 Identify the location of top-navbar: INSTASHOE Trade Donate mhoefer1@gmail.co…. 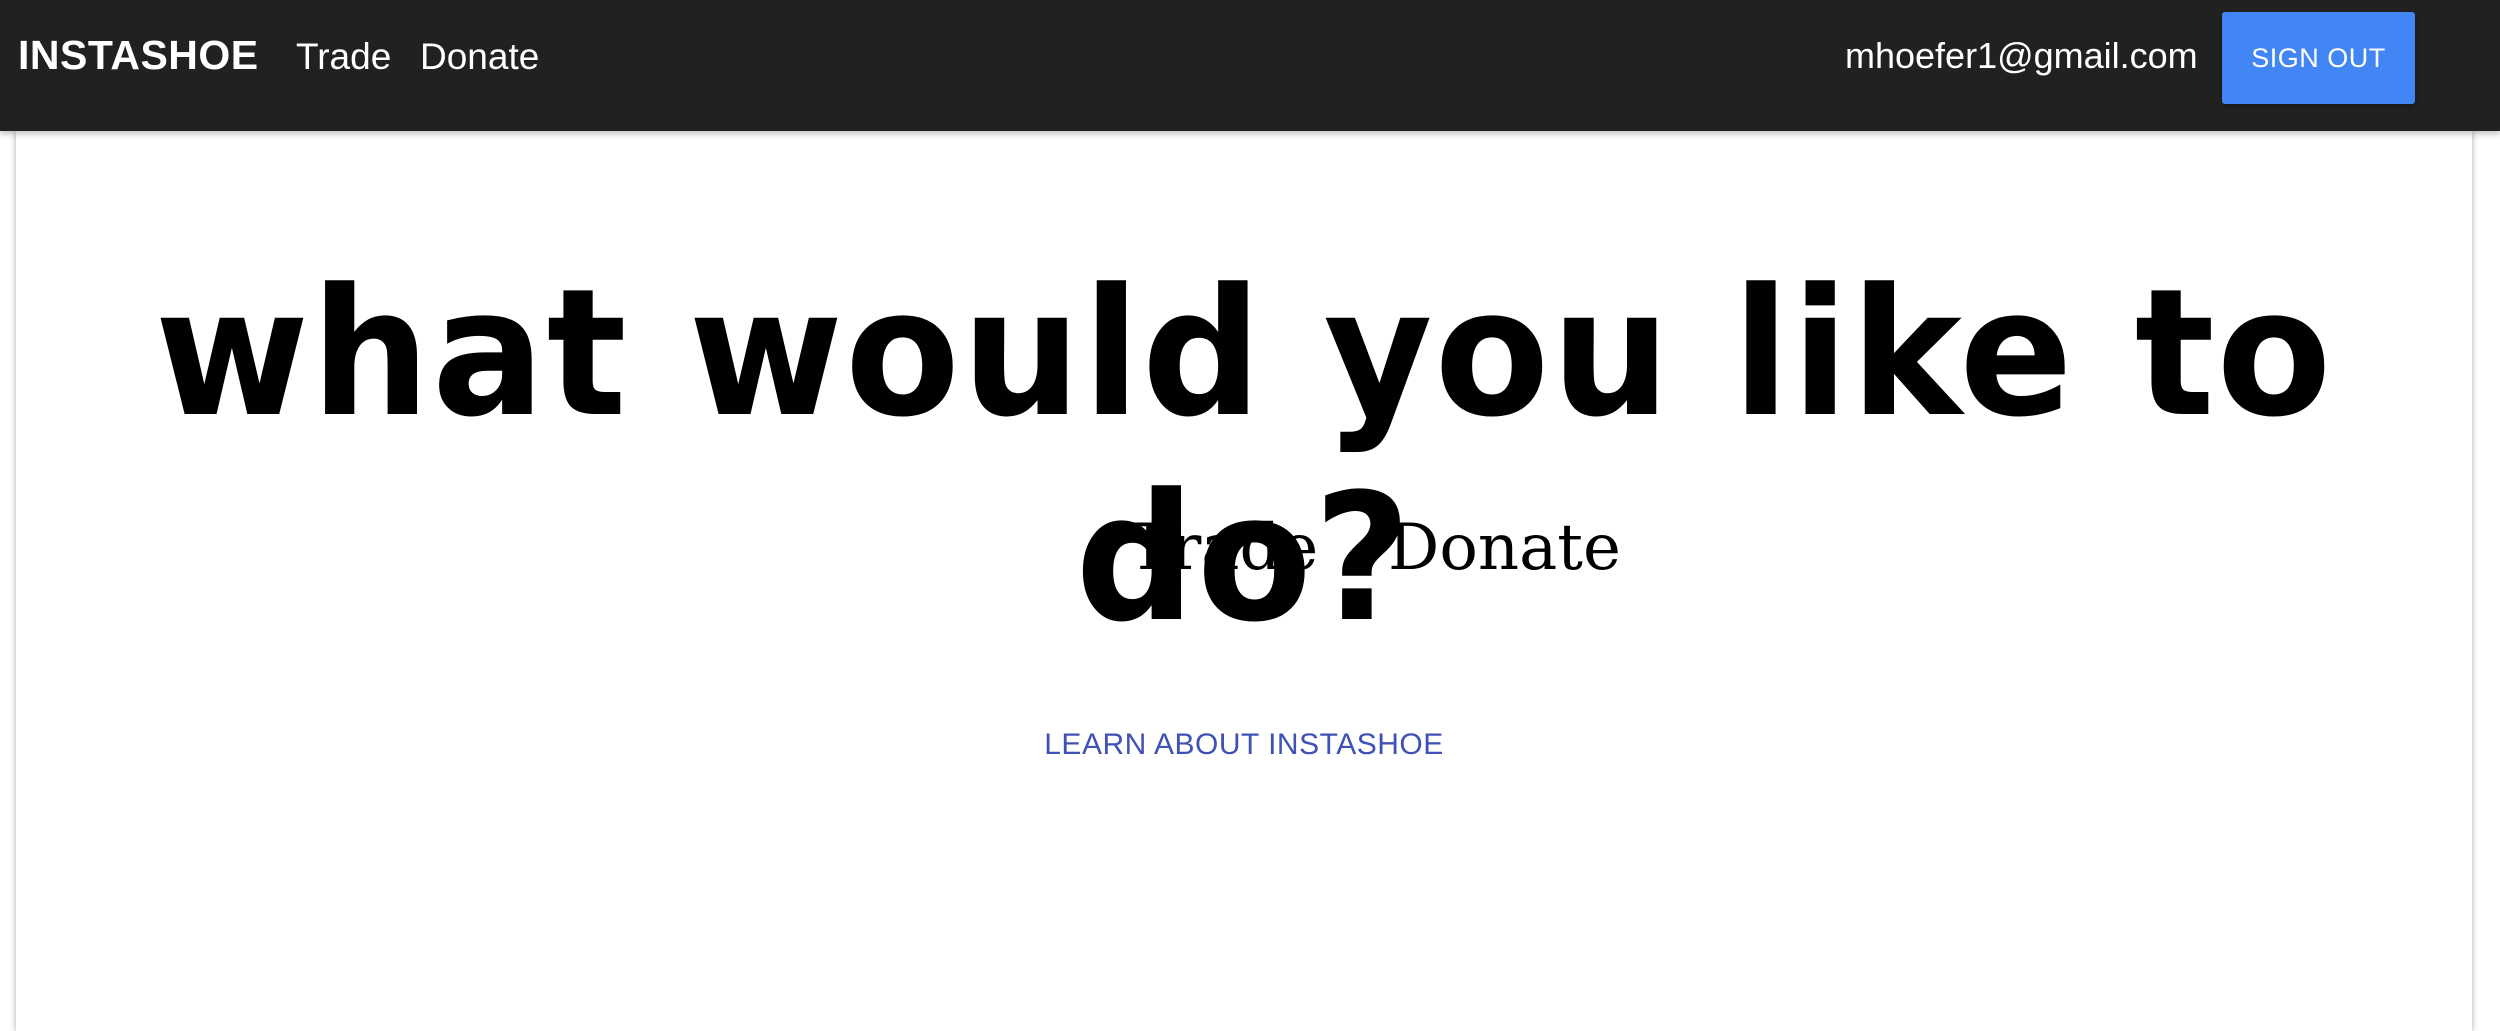
(1250, 65).